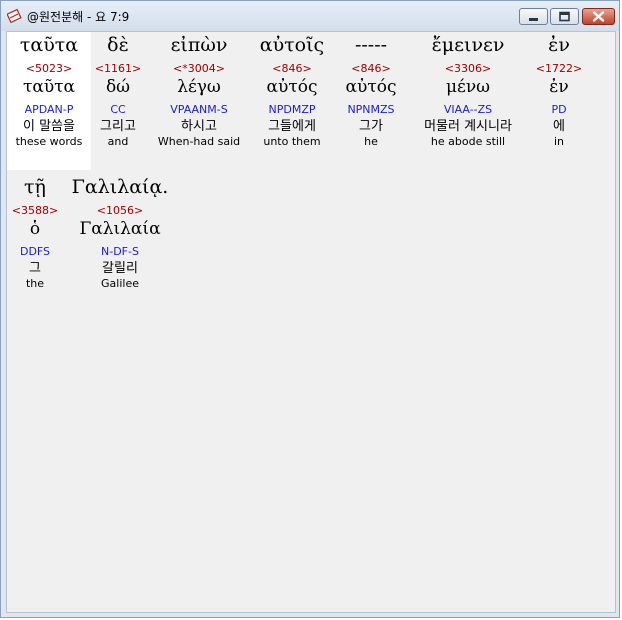 Image resolution: width=622 pixels, height=620 pixels. What do you see at coordinates (199, 141) in the screenshot?
I see `english-translation: When-had said` at bounding box center [199, 141].